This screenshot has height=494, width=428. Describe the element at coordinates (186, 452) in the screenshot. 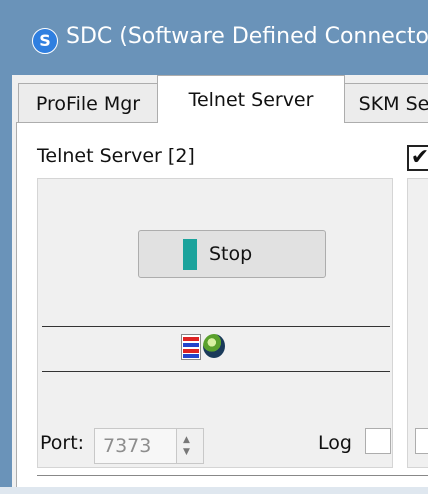

I see `spinner-down-icon: ▼` at that location.